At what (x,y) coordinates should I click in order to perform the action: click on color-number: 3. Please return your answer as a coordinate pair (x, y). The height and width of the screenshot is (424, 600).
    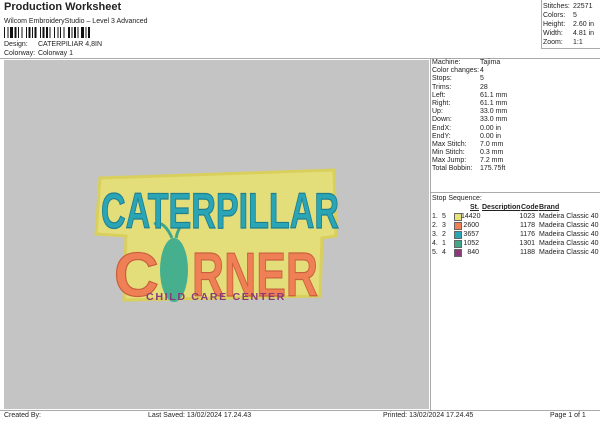
    Looking at the image, I should click on (444, 225).